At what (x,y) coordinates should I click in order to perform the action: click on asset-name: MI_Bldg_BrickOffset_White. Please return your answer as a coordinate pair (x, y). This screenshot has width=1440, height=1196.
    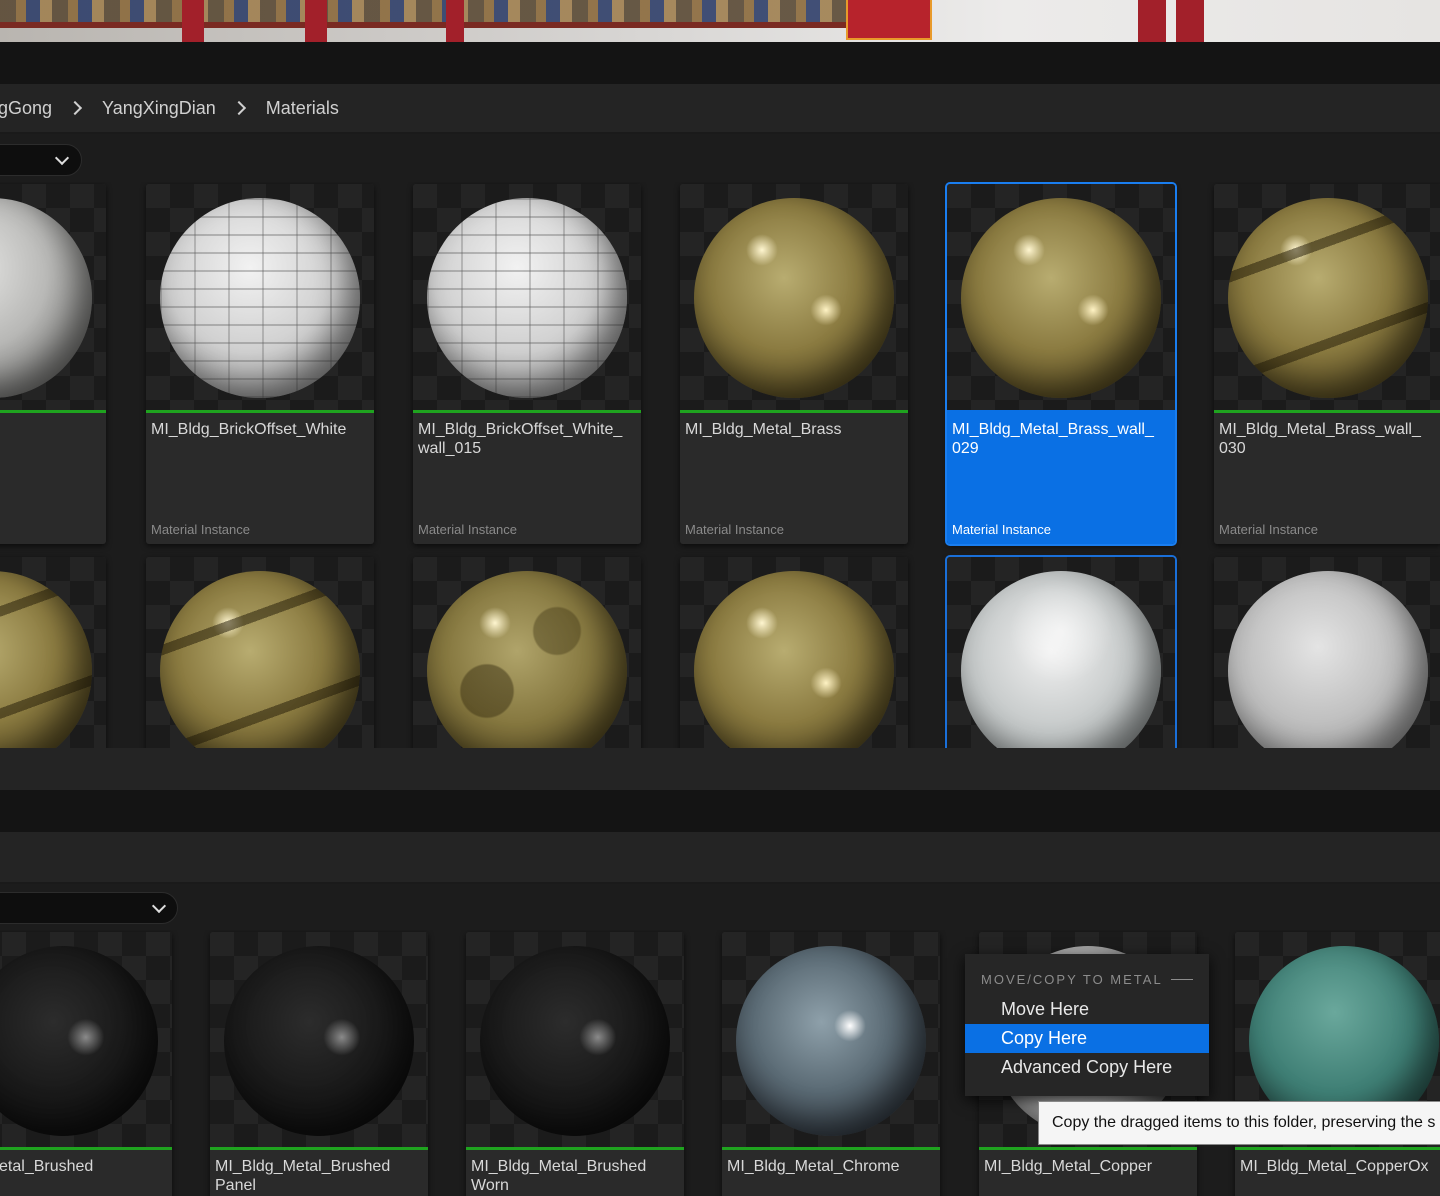
    Looking at the image, I should click on (249, 429).